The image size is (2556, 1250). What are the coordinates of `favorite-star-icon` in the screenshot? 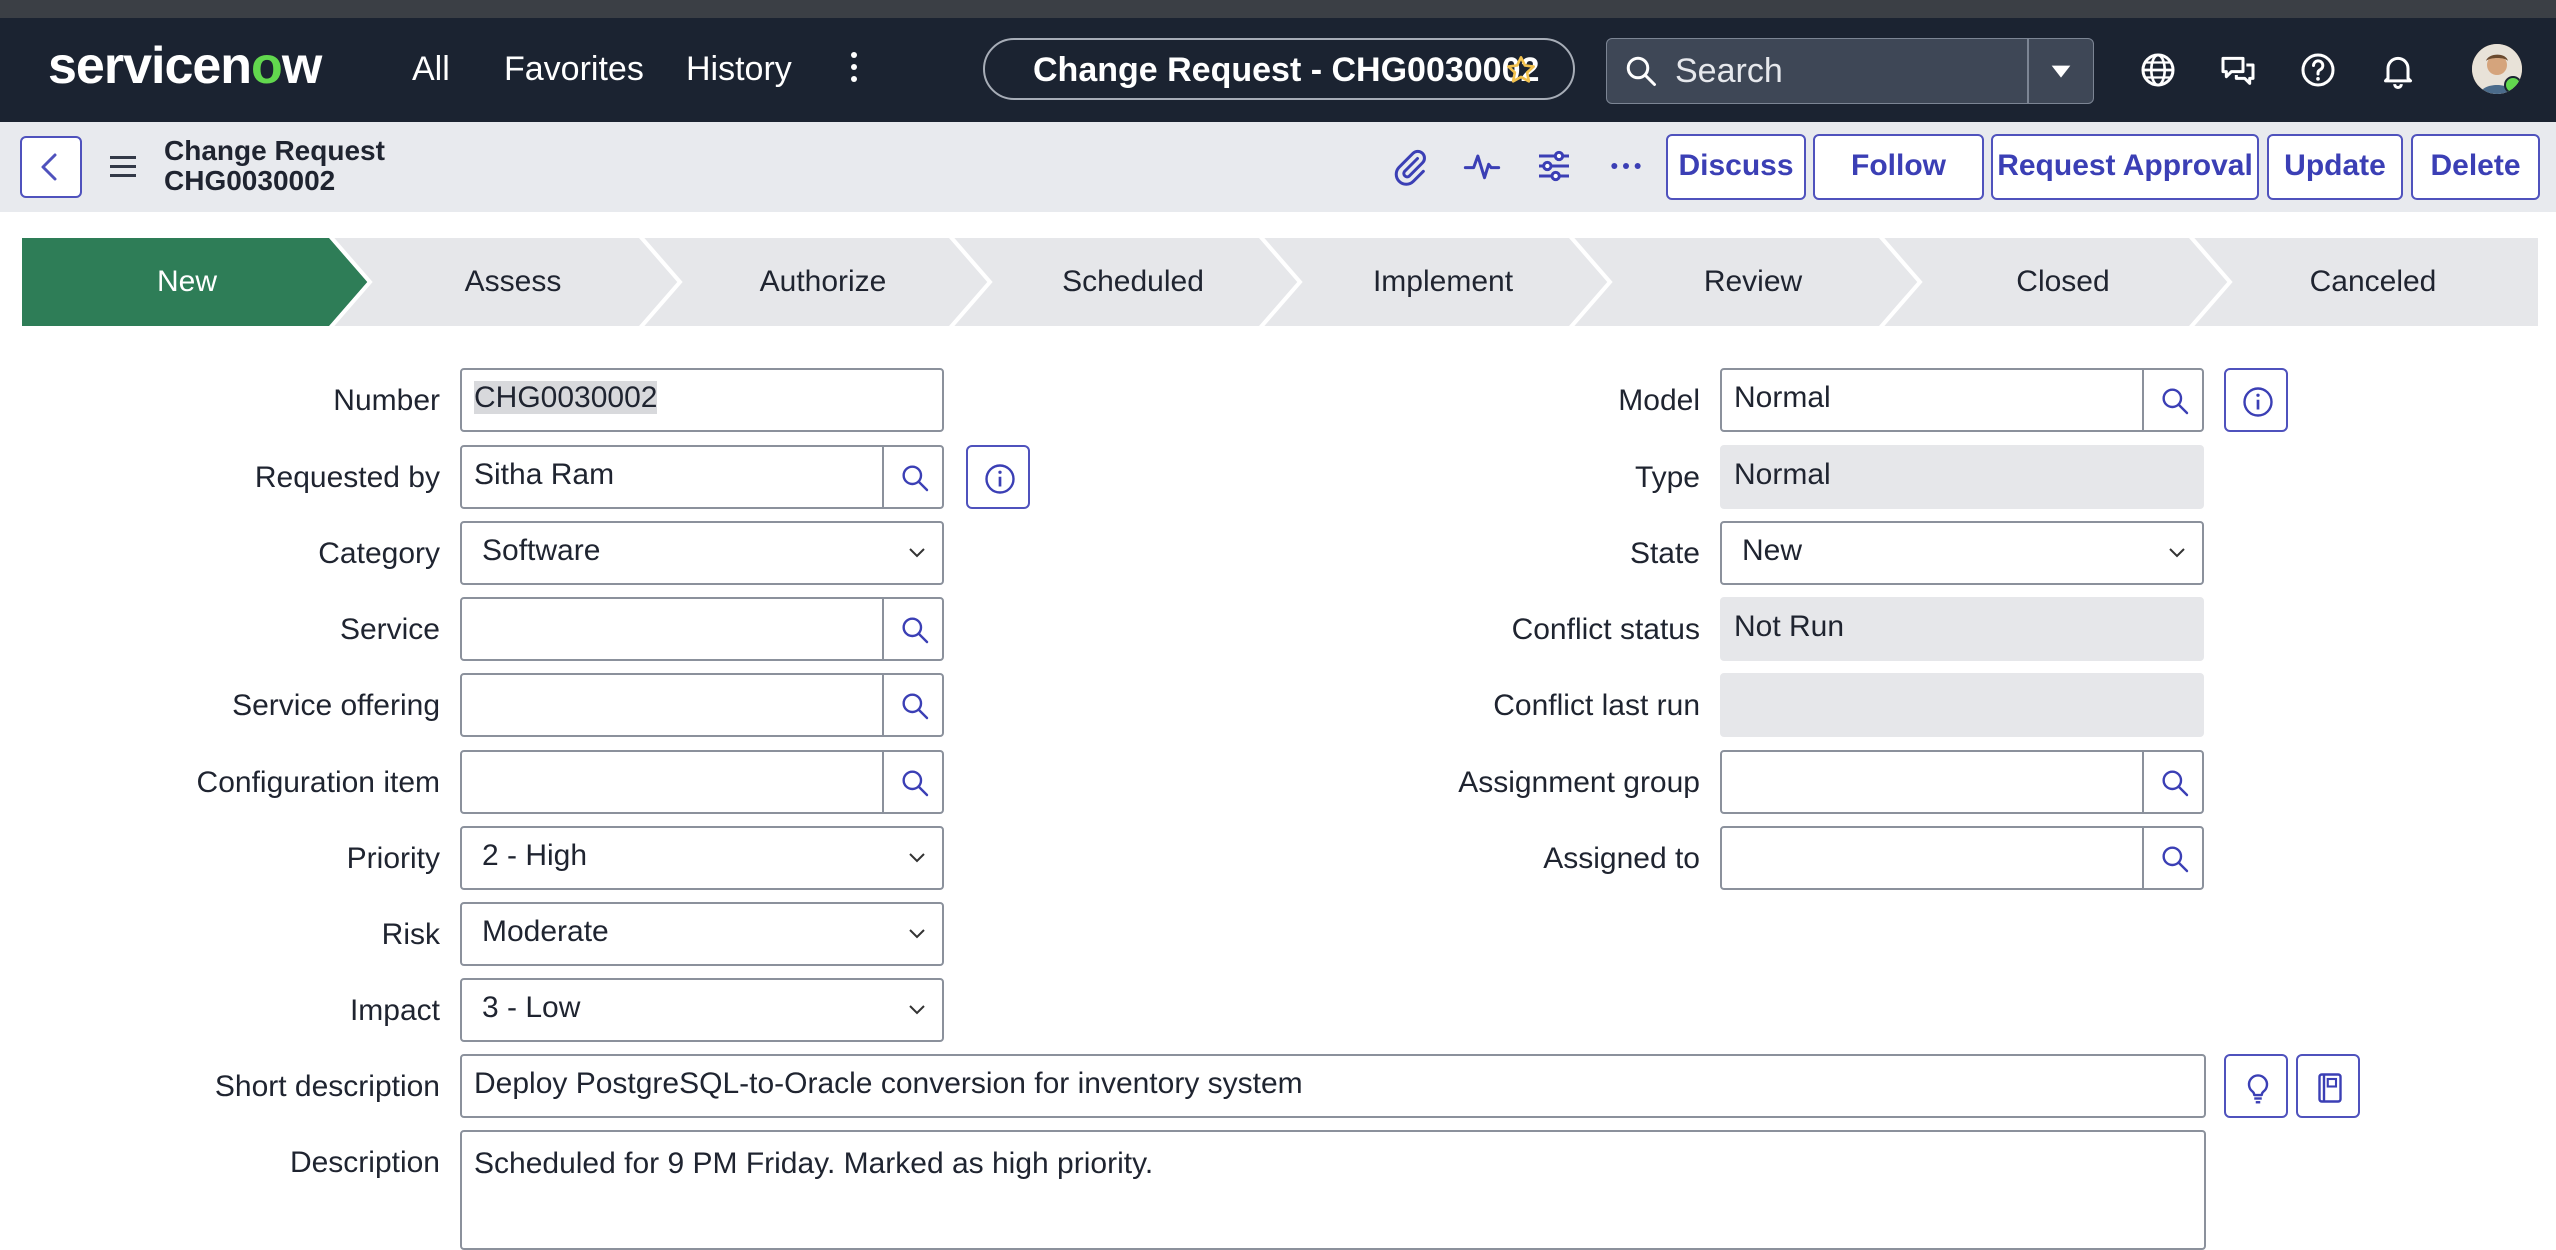 It's located at (1521, 70).